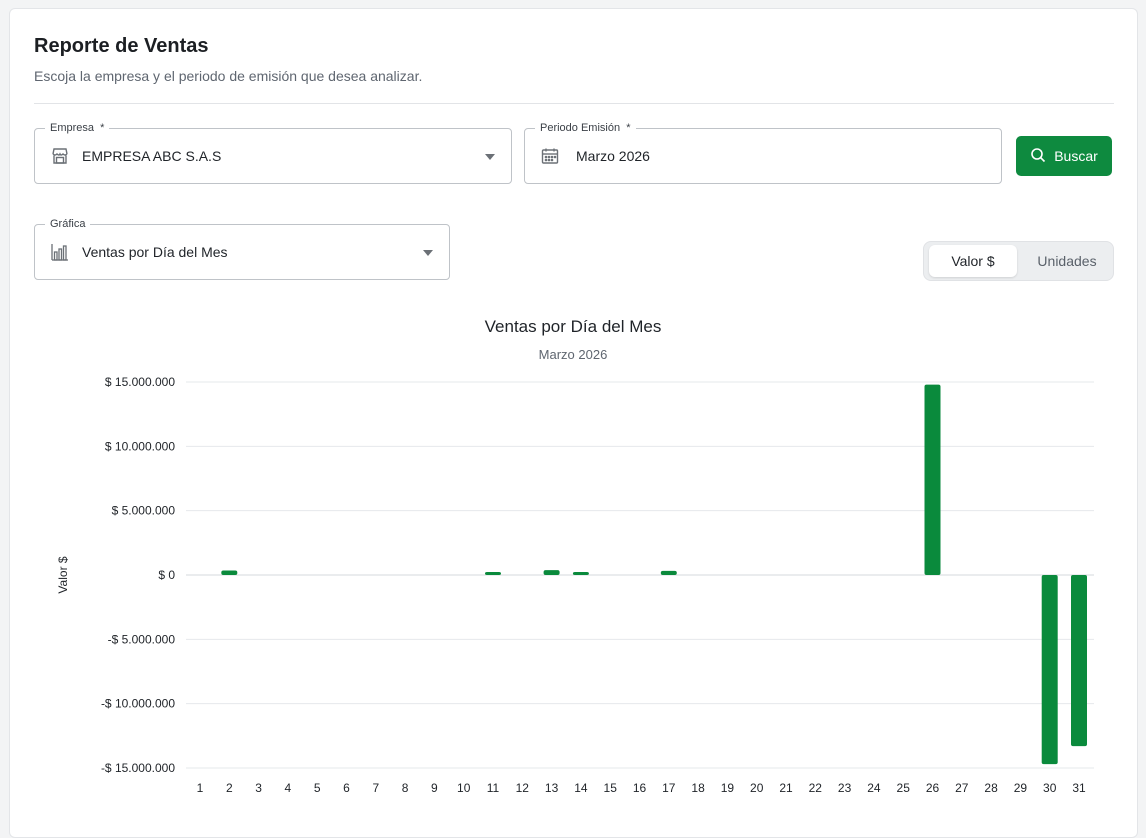  What do you see at coordinates (375, 788) in the screenshot?
I see `x-tick-label: 7` at bounding box center [375, 788].